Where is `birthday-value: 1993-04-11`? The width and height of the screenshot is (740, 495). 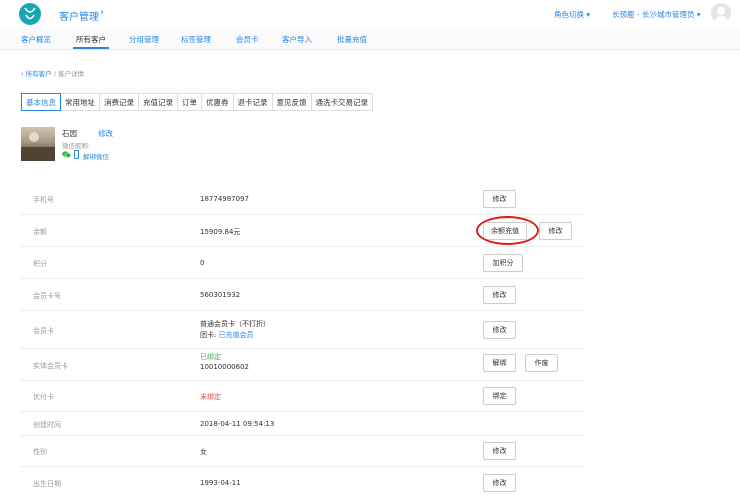
birthday-value: 1993-04-11 is located at coordinates (220, 483).